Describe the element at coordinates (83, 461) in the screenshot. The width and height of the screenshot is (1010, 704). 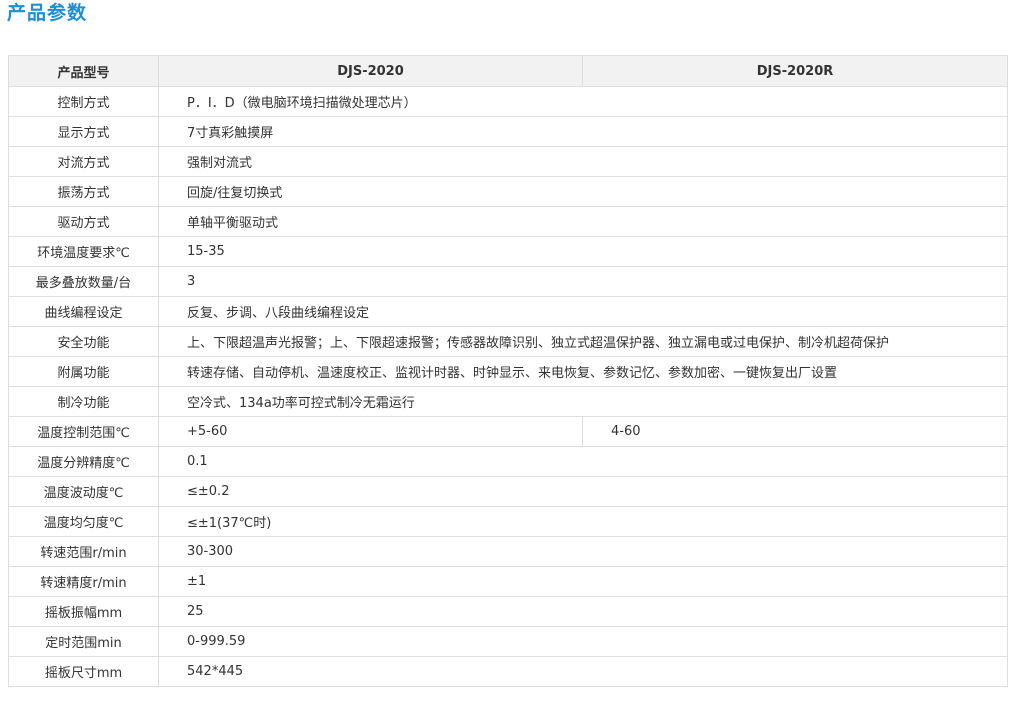
I see `row-label: 温度分辨精度℃` at that location.